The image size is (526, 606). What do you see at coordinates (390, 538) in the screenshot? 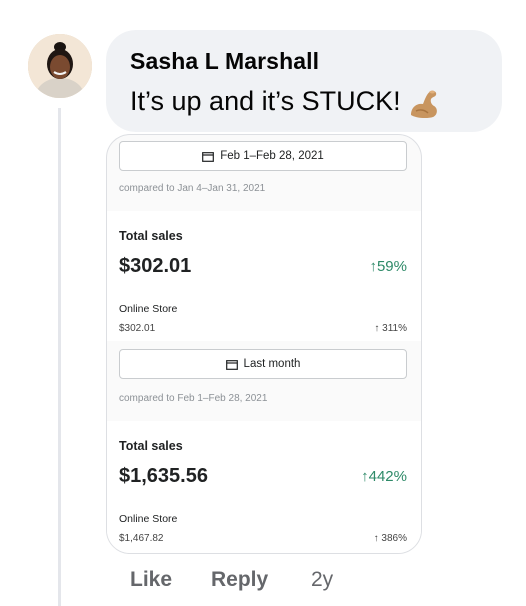
I see `channel-change: ↑ 386%` at bounding box center [390, 538].